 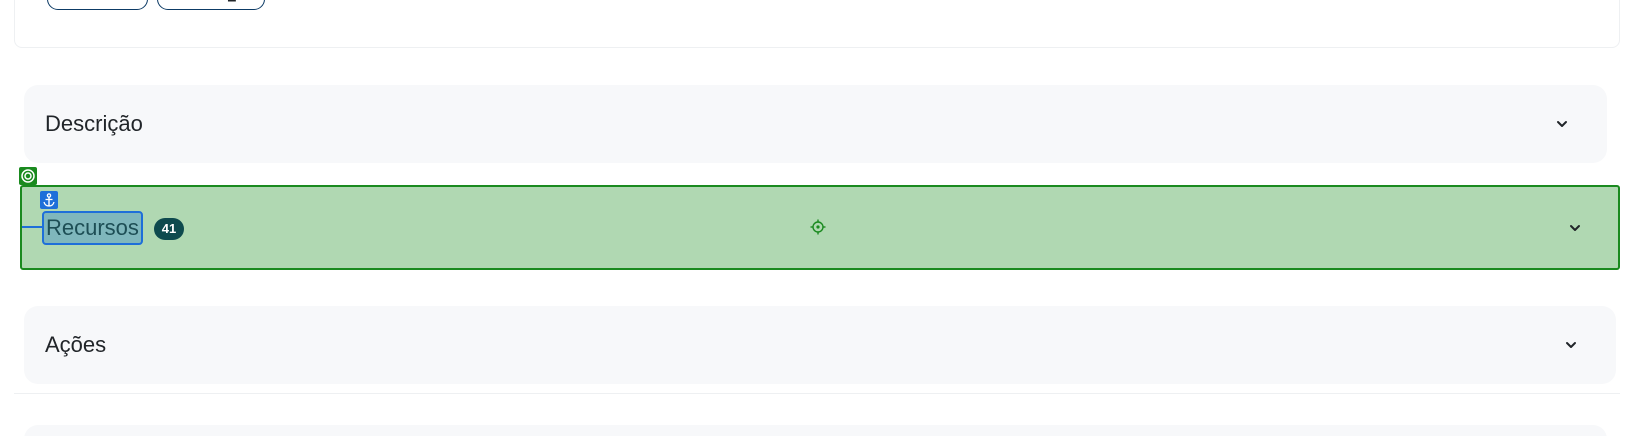 I want to click on accordion-descricao-title: Descrição, so click(x=94, y=123).